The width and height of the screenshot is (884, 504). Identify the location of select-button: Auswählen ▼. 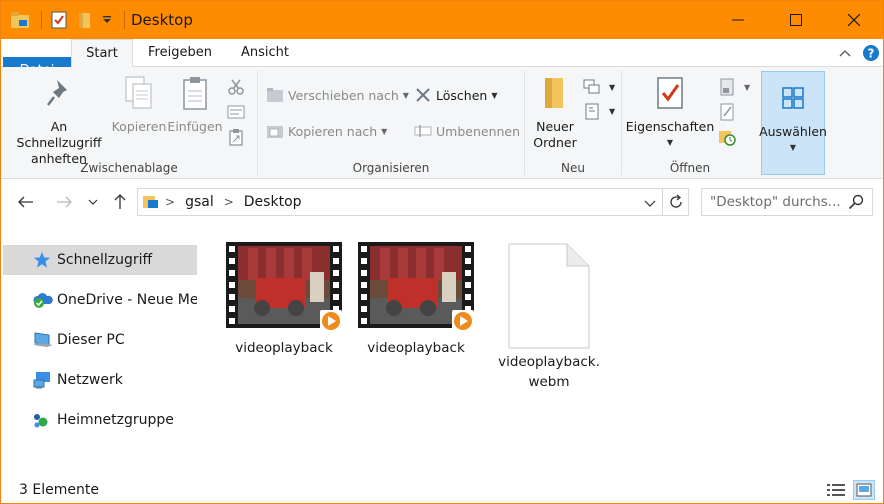
(793, 123).